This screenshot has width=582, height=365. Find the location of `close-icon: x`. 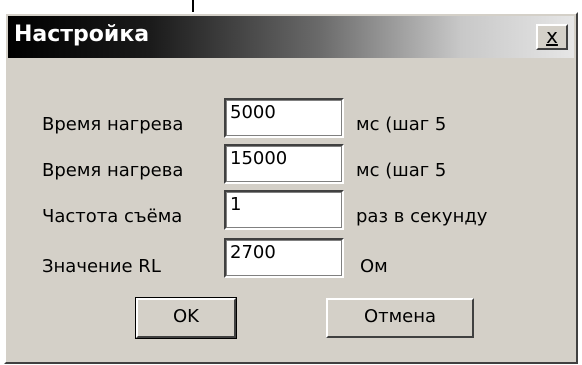

close-icon: x is located at coordinates (552, 36).